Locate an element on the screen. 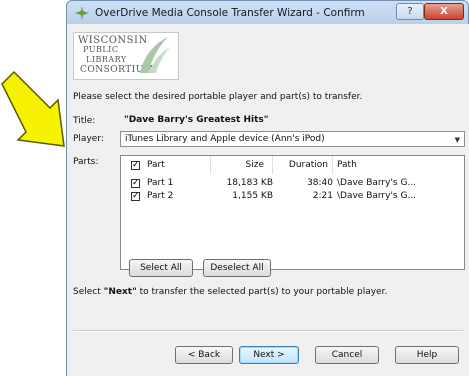 This screenshot has height=376, width=469. title-label: Title: is located at coordinates (84, 121).